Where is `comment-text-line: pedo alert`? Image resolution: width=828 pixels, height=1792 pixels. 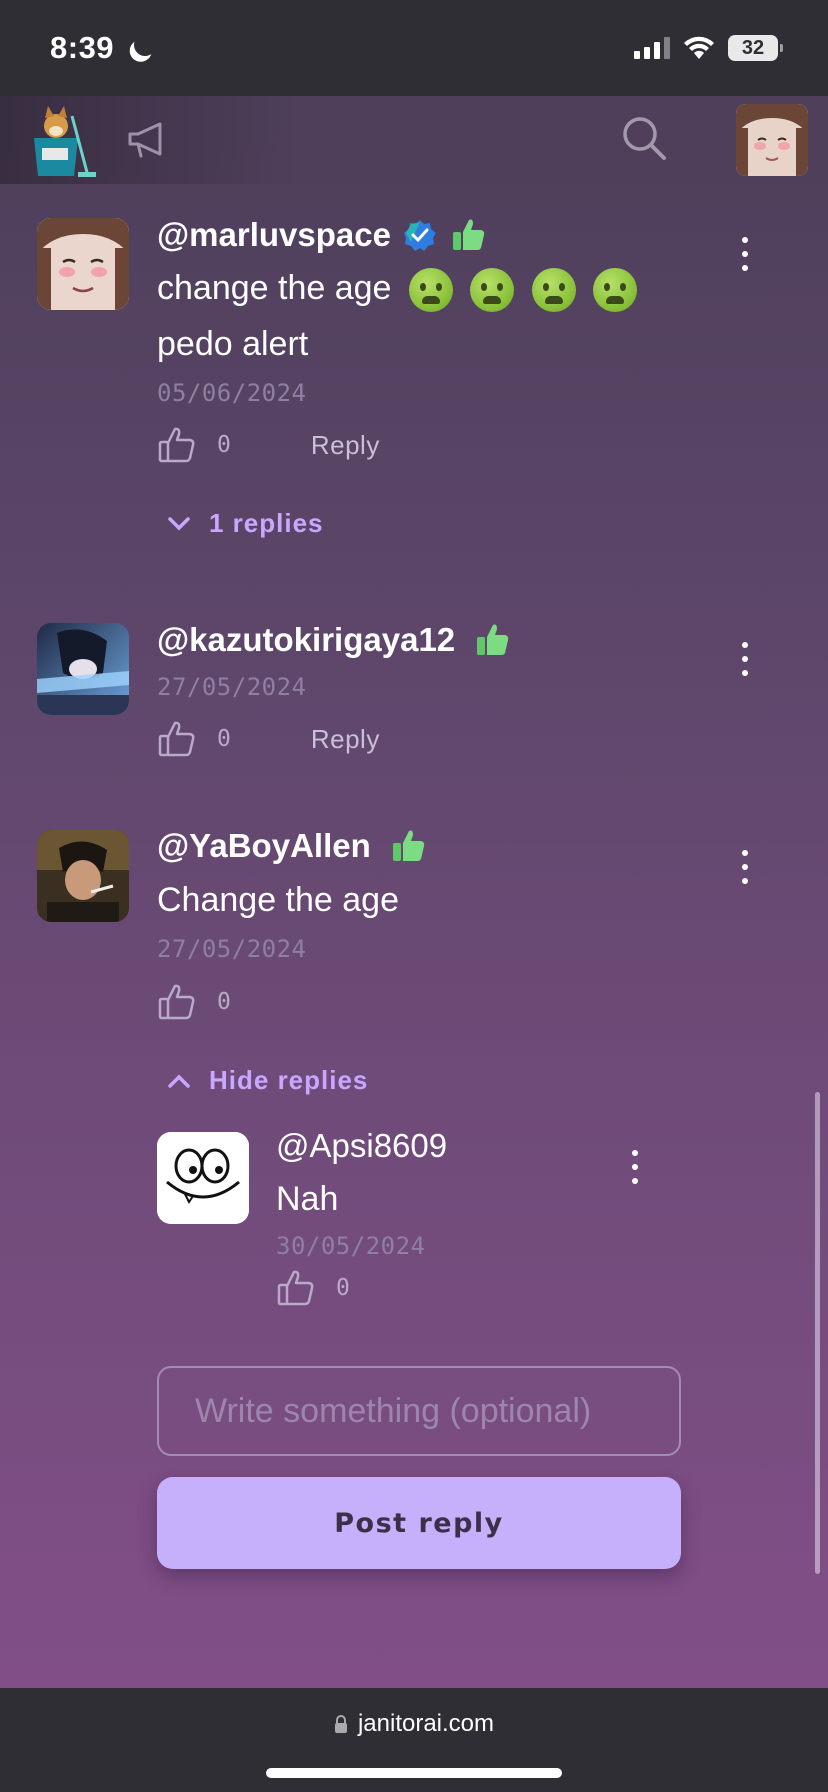 comment-text-line: pedo alert is located at coordinates (233, 344).